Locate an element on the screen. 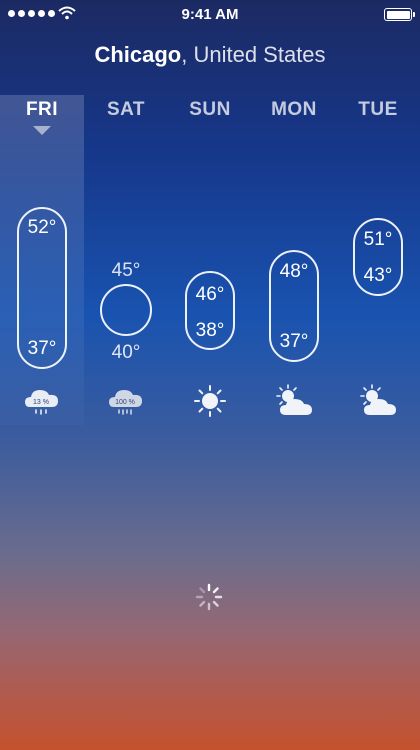  rain-cloud-icon: 100 % is located at coordinates (125, 402).